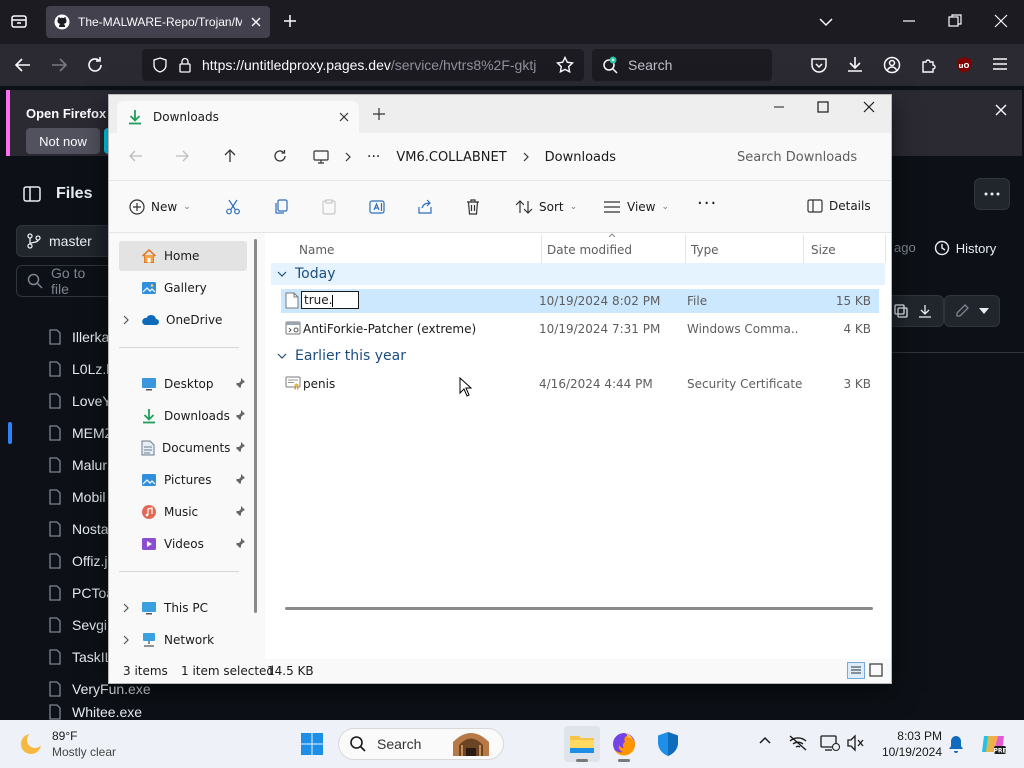  What do you see at coordinates (329, 207) in the screenshot?
I see `paste-button` at bounding box center [329, 207].